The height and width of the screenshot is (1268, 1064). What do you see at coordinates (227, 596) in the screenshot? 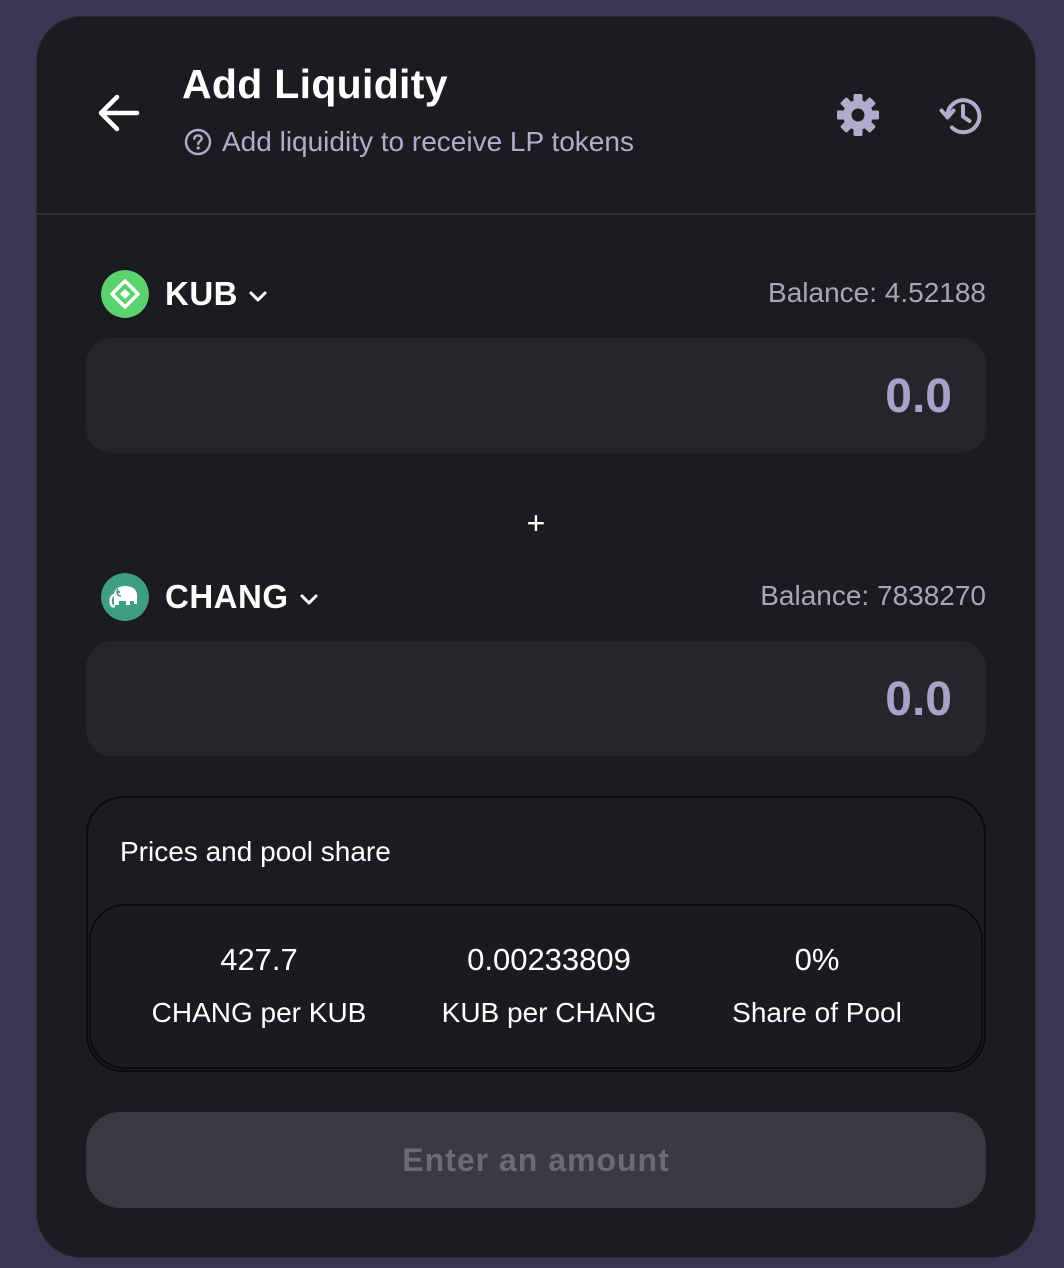
I see `token-b-symbol: CHANG` at bounding box center [227, 596].